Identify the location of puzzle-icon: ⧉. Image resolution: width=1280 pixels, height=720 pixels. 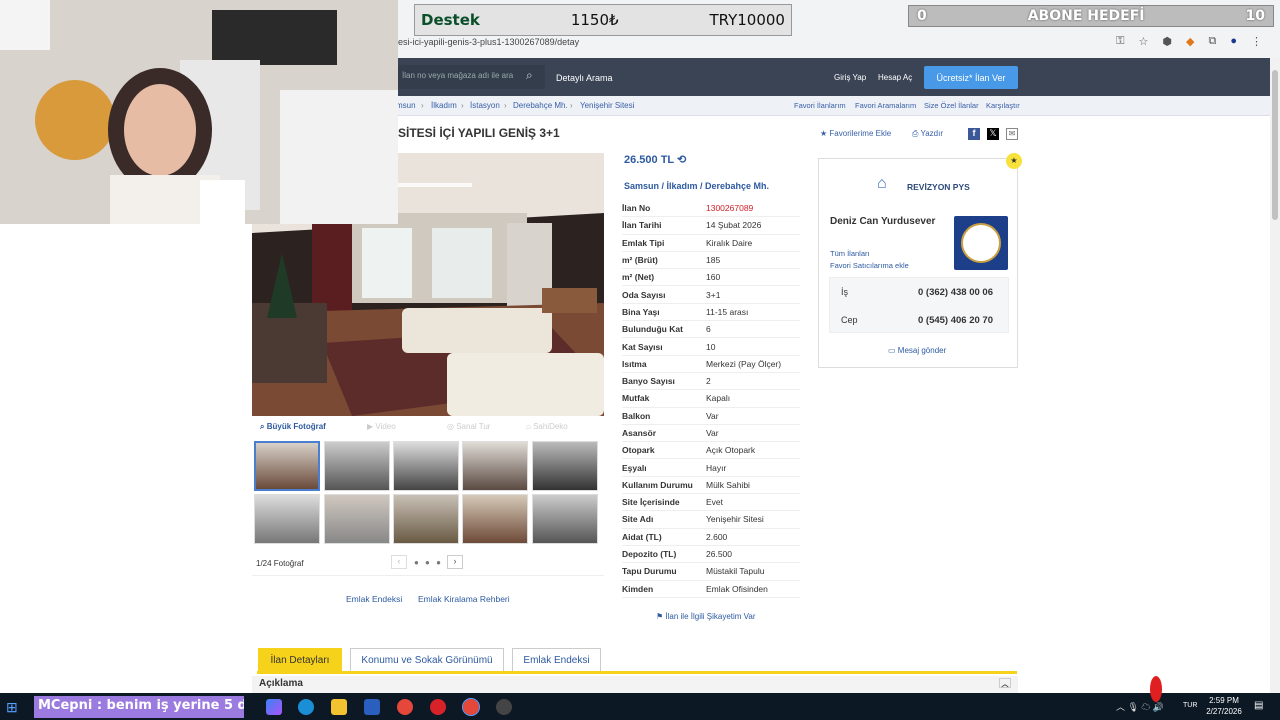
(1212, 41).